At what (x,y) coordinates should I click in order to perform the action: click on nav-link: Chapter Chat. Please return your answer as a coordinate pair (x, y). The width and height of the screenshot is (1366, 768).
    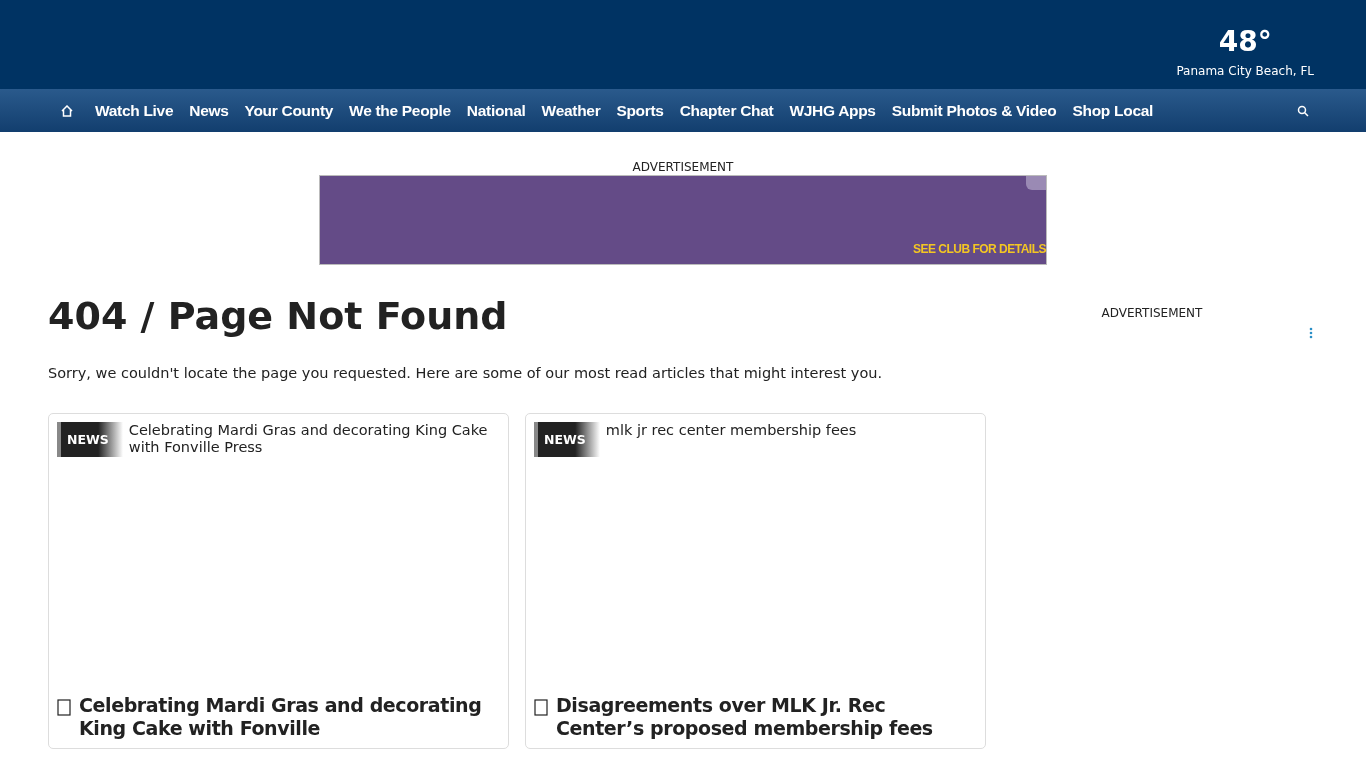
    Looking at the image, I should click on (726, 110).